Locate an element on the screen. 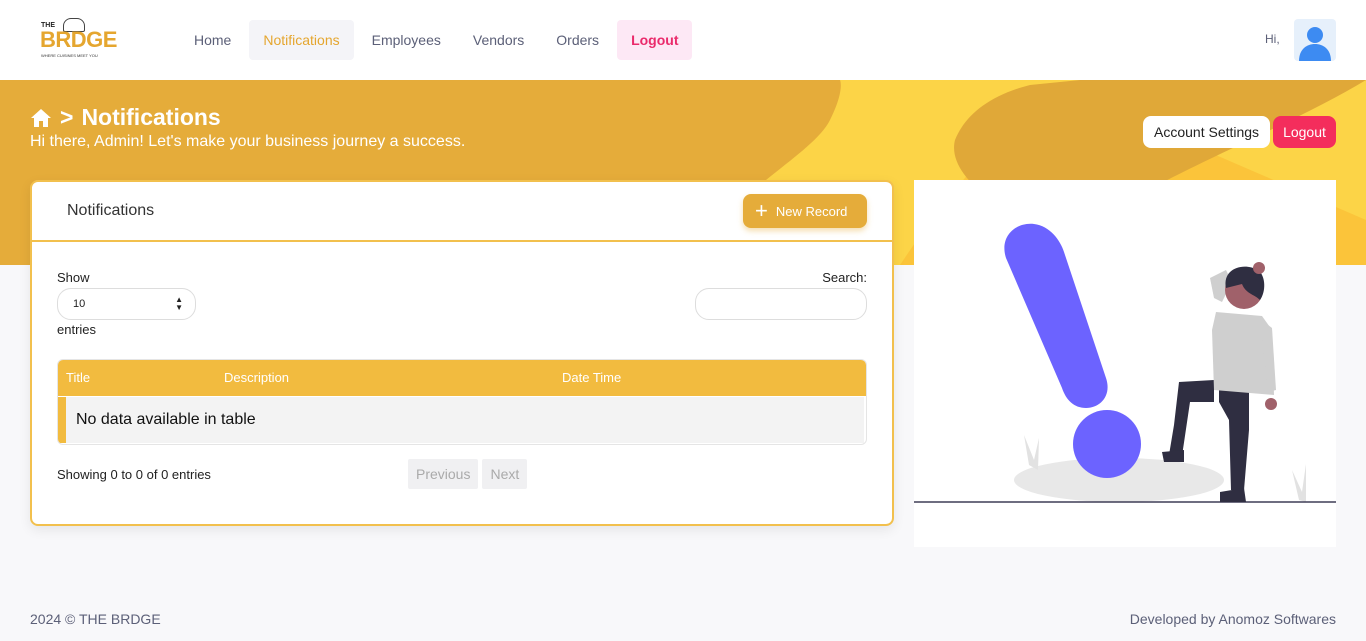 Image resolution: width=1366 pixels, height=641 pixels. nav-orders: Orders is located at coordinates (577, 40).